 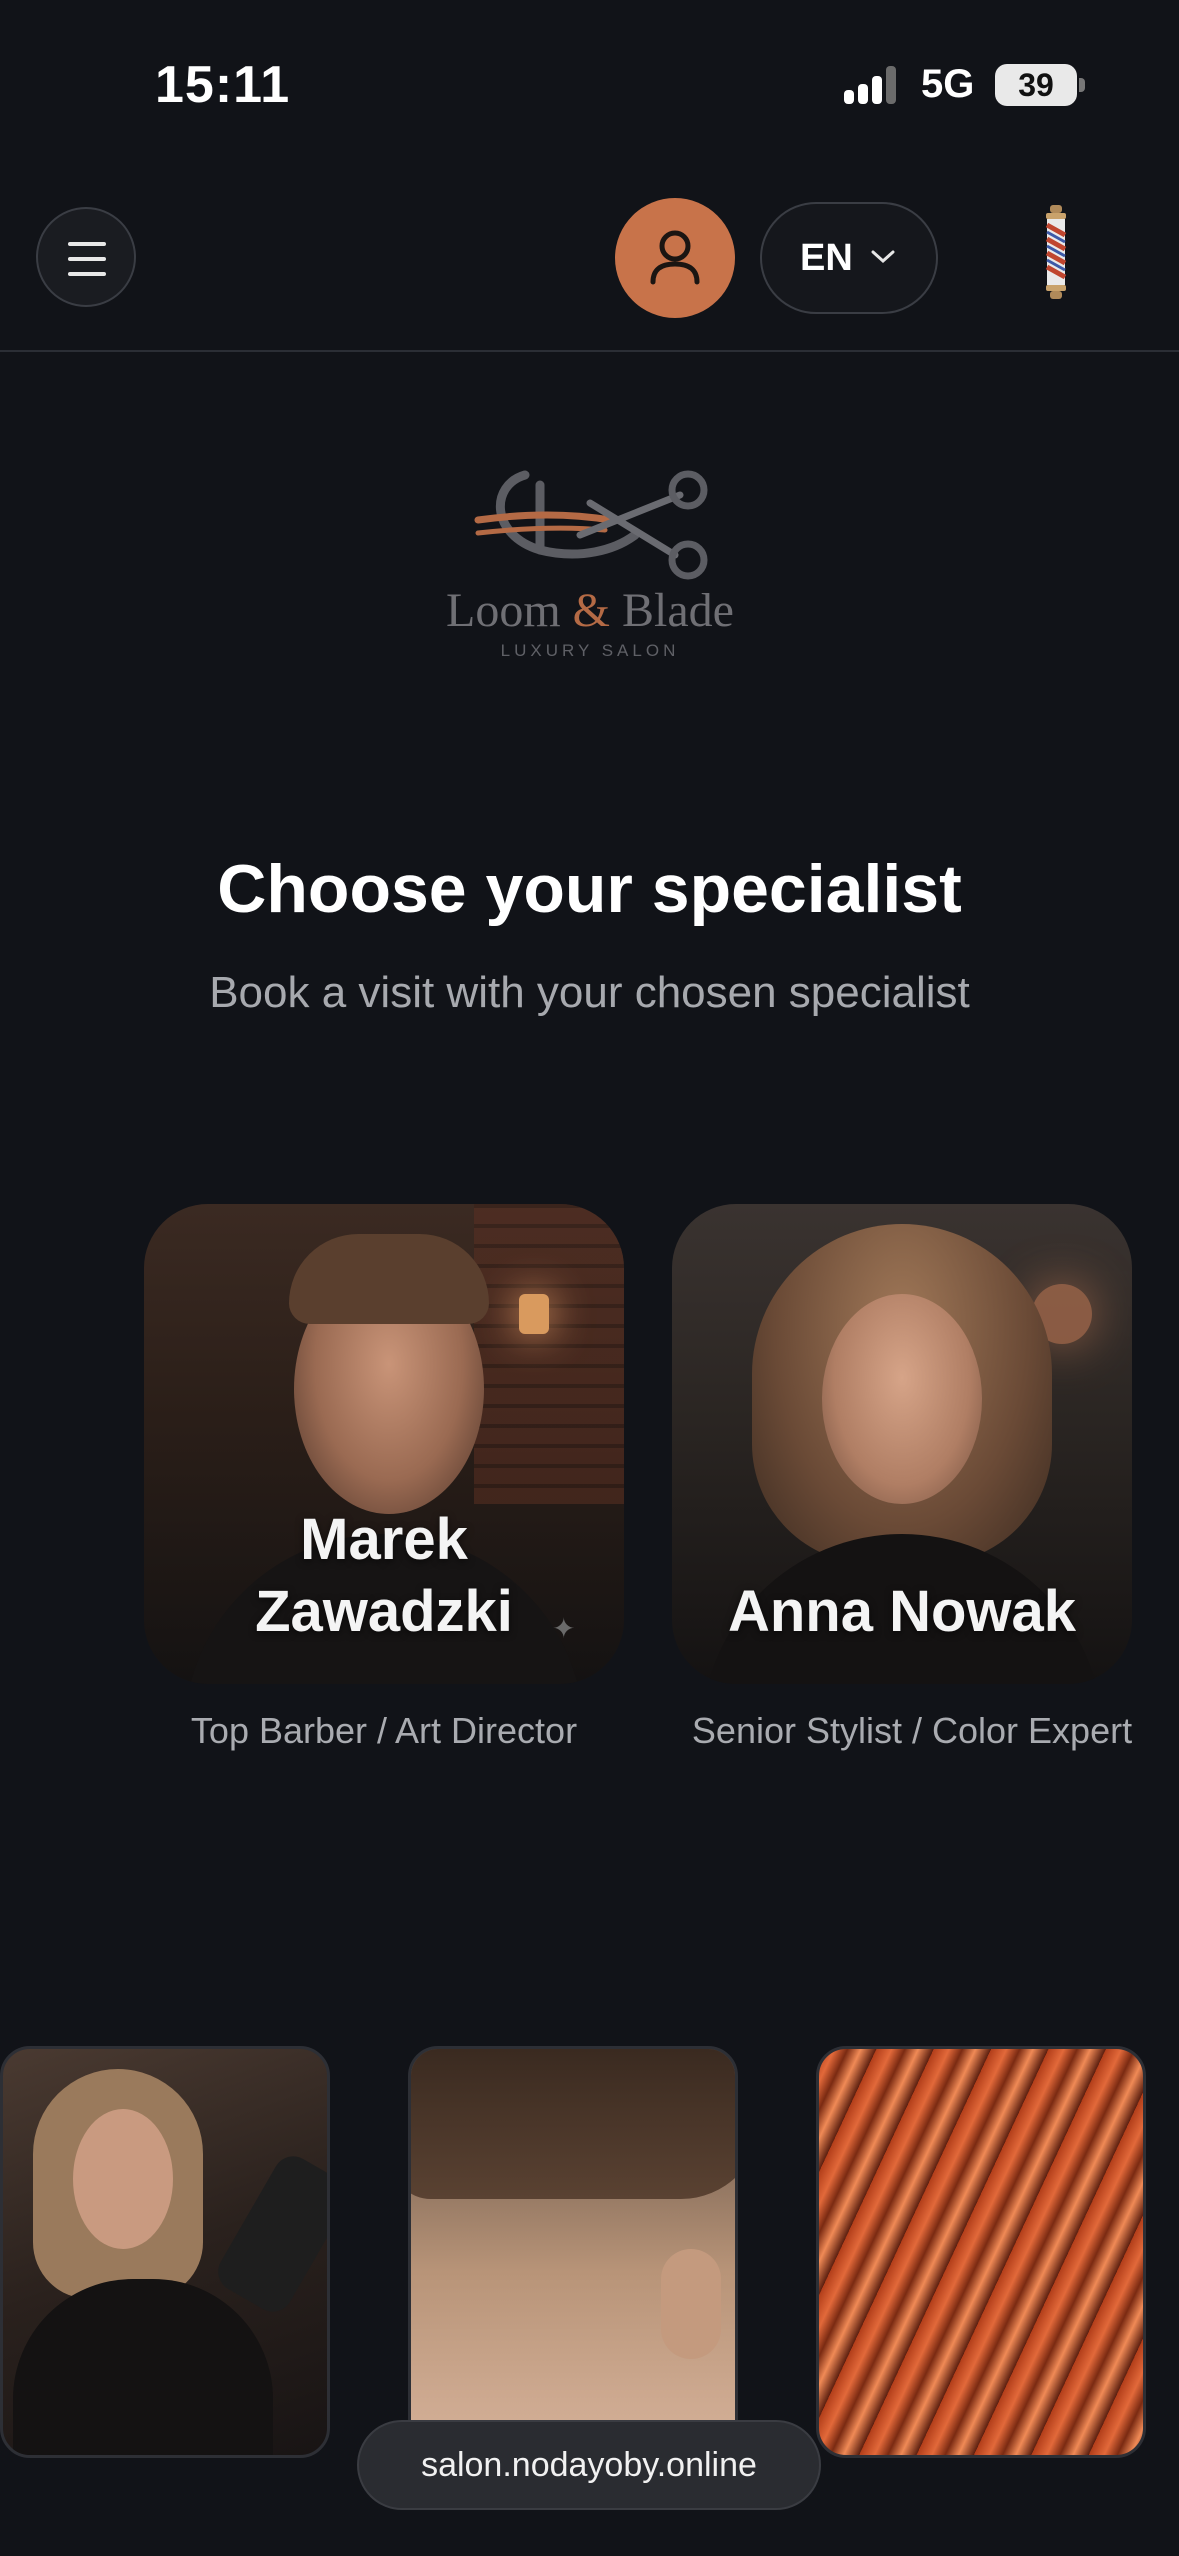 I want to click on specialist-role: Senior Stylist / Color Expert, so click(x=912, y=1730).